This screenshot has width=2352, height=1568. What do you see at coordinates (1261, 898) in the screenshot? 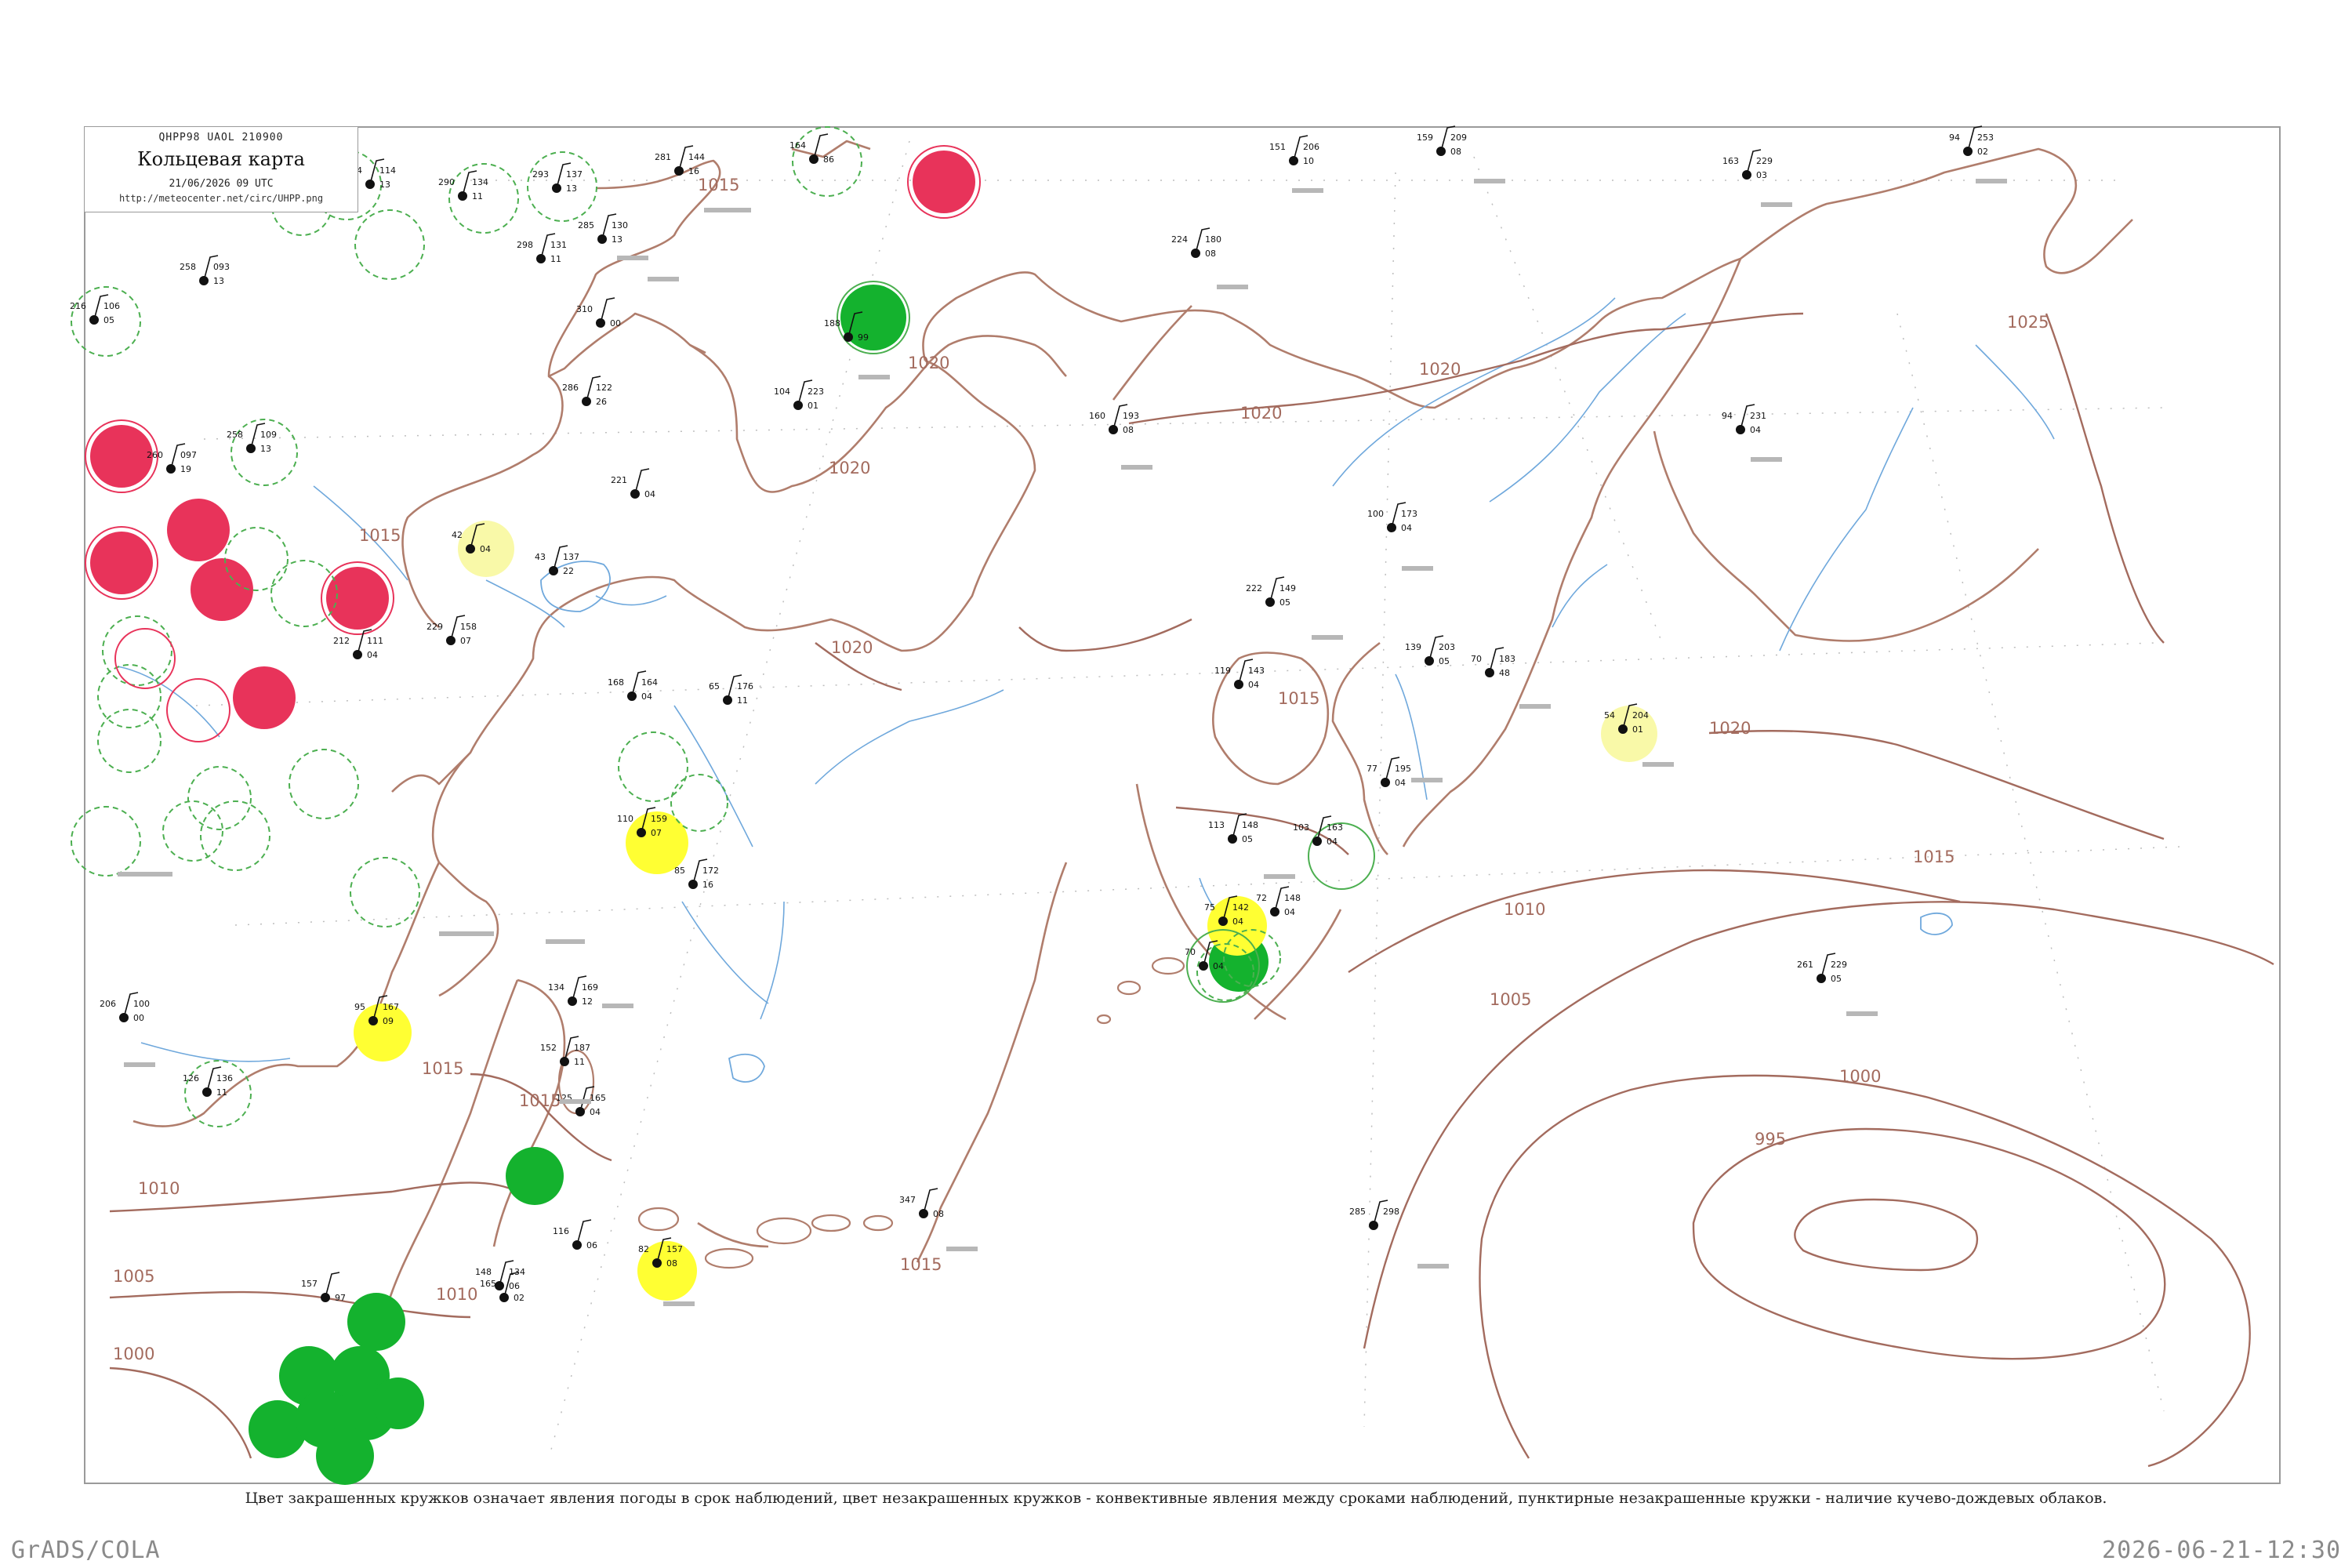
I see `station-pressure: 72` at bounding box center [1261, 898].